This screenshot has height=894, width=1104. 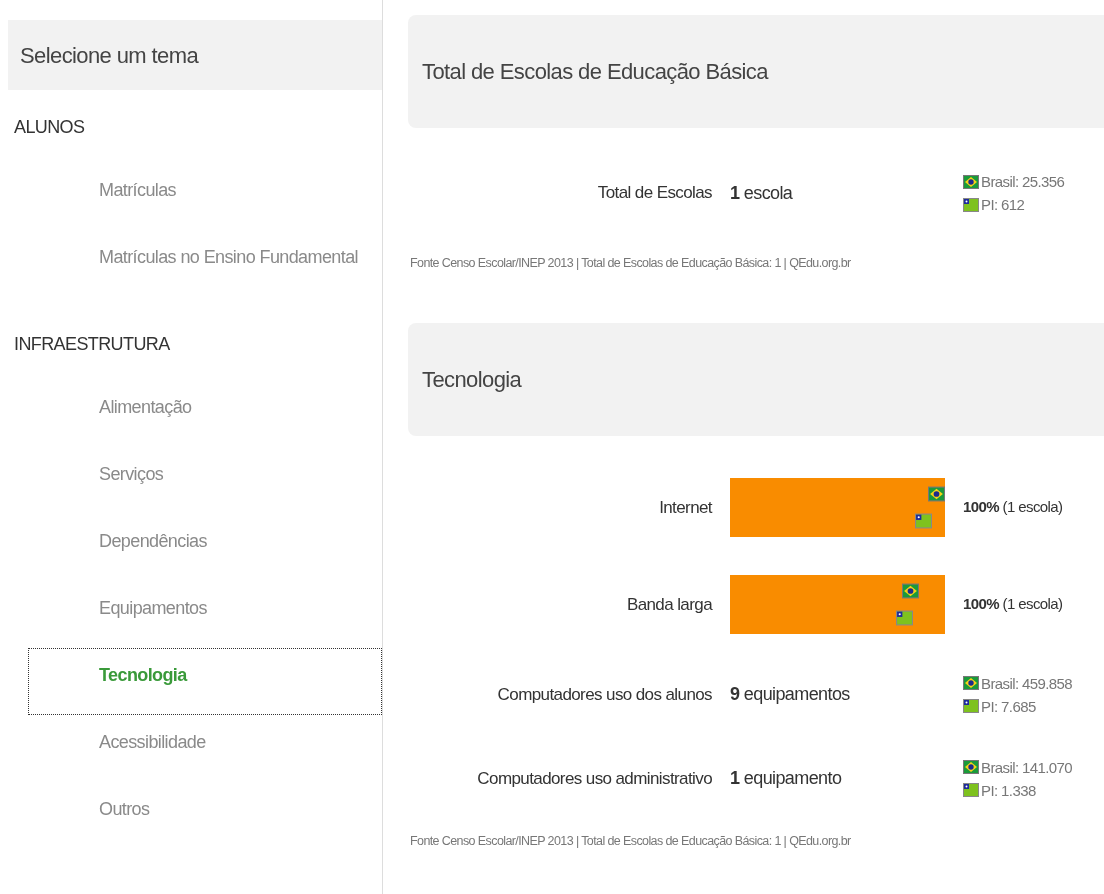 What do you see at coordinates (1008, 706) in the screenshot?
I see `comparison-text: PI: 7.685` at bounding box center [1008, 706].